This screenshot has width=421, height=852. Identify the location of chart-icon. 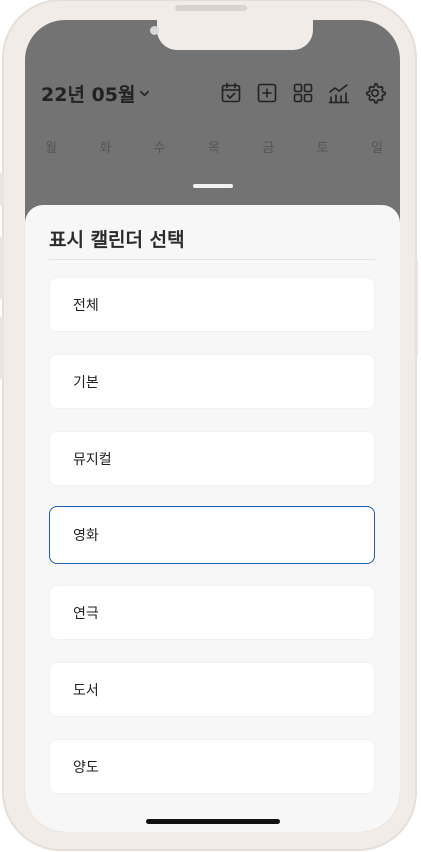
(339, 93).